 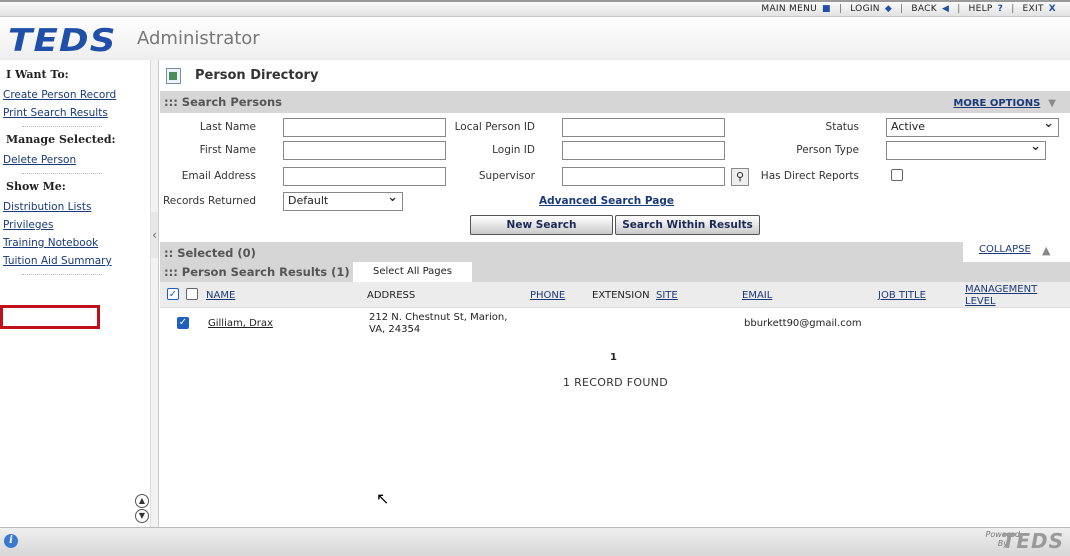 What do you see at coordinates (966, 149) in the screenshot?
I see `person-type-select` at bounding box center [966, 149].